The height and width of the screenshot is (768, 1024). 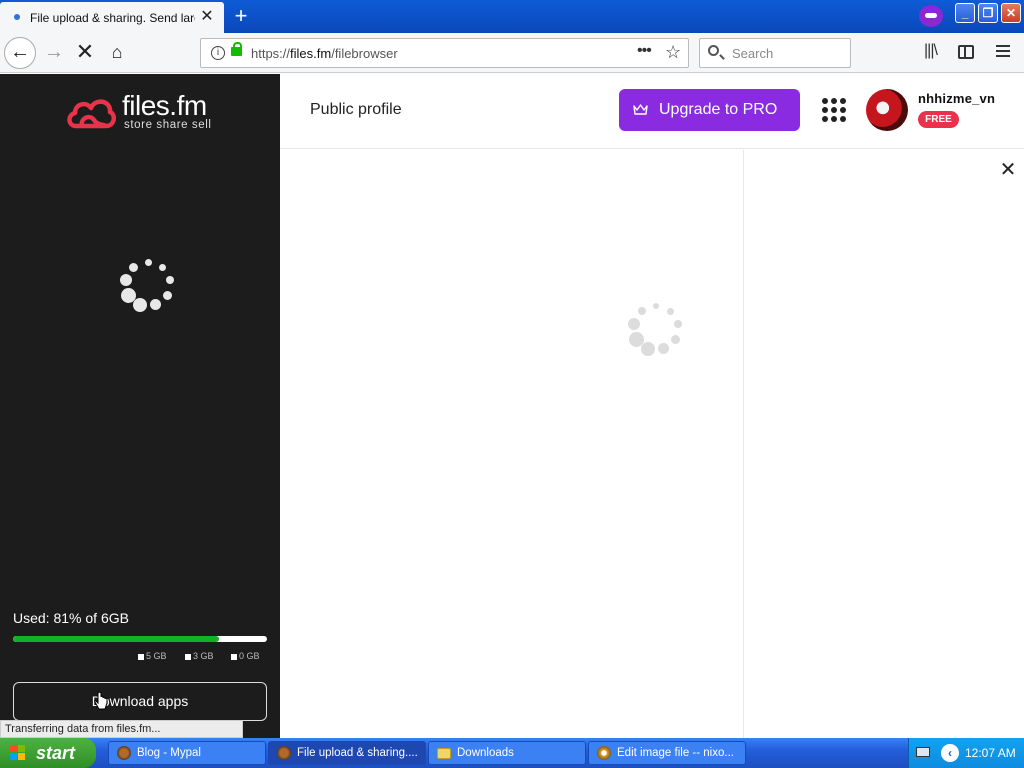 I want to click on minimize-window-button: _, so click(x=965, y=13).